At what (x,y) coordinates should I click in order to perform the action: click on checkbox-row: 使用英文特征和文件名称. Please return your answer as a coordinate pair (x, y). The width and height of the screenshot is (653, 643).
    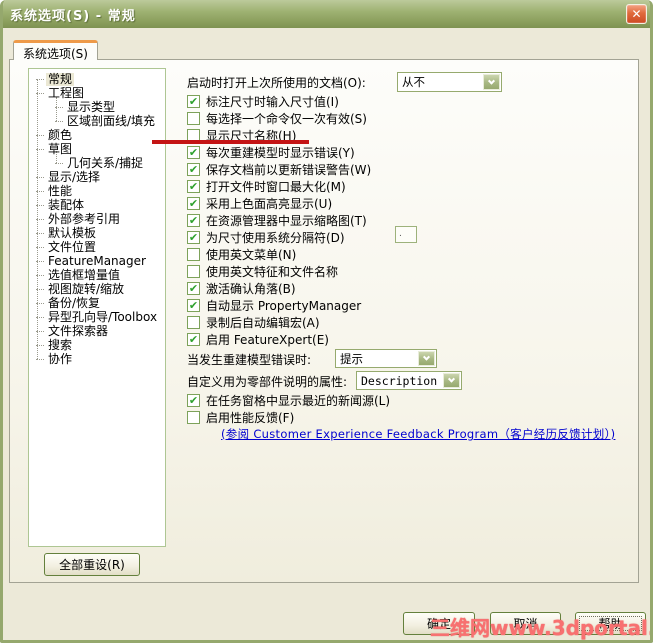
    Looking at the image, I should click on (407, 271).